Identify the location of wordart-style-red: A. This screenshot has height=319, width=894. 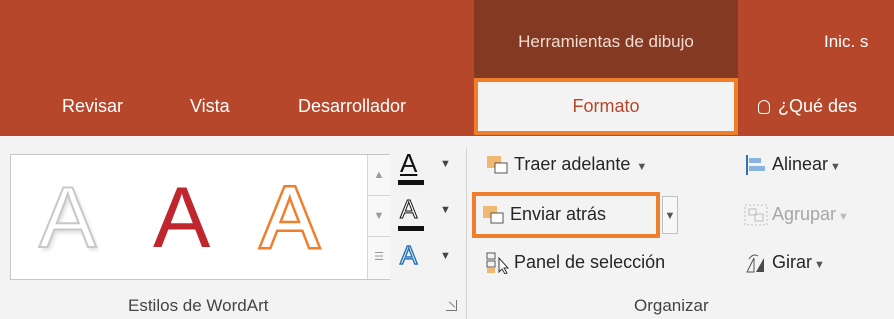
(181, 218).